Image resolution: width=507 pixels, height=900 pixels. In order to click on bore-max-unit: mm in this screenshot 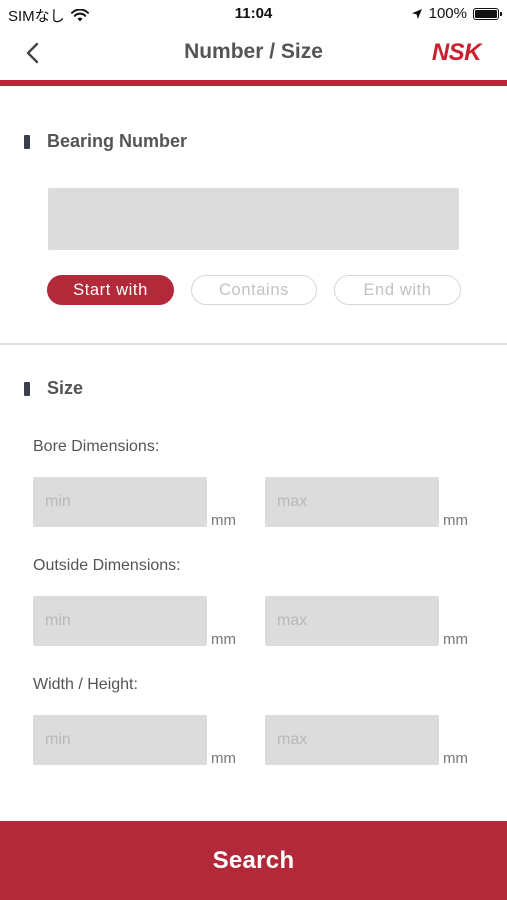, I will do `click(455, 520)`.